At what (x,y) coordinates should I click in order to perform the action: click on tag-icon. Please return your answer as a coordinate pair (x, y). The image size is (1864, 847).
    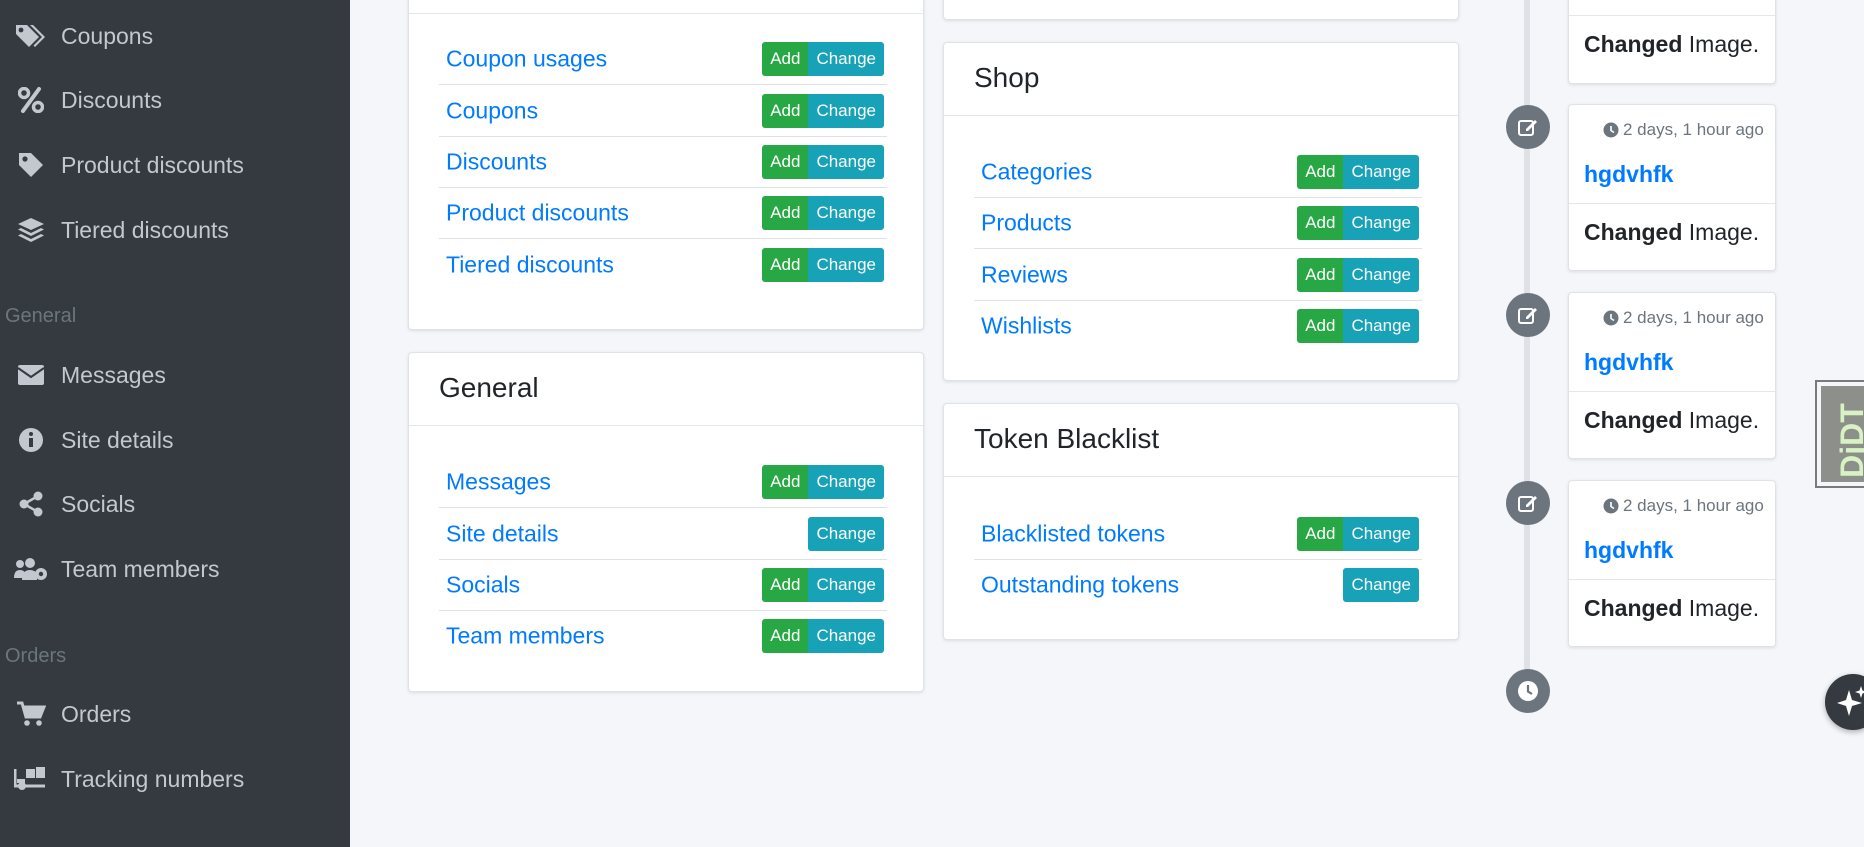
    Looking at the image, I should click on (31, 165).